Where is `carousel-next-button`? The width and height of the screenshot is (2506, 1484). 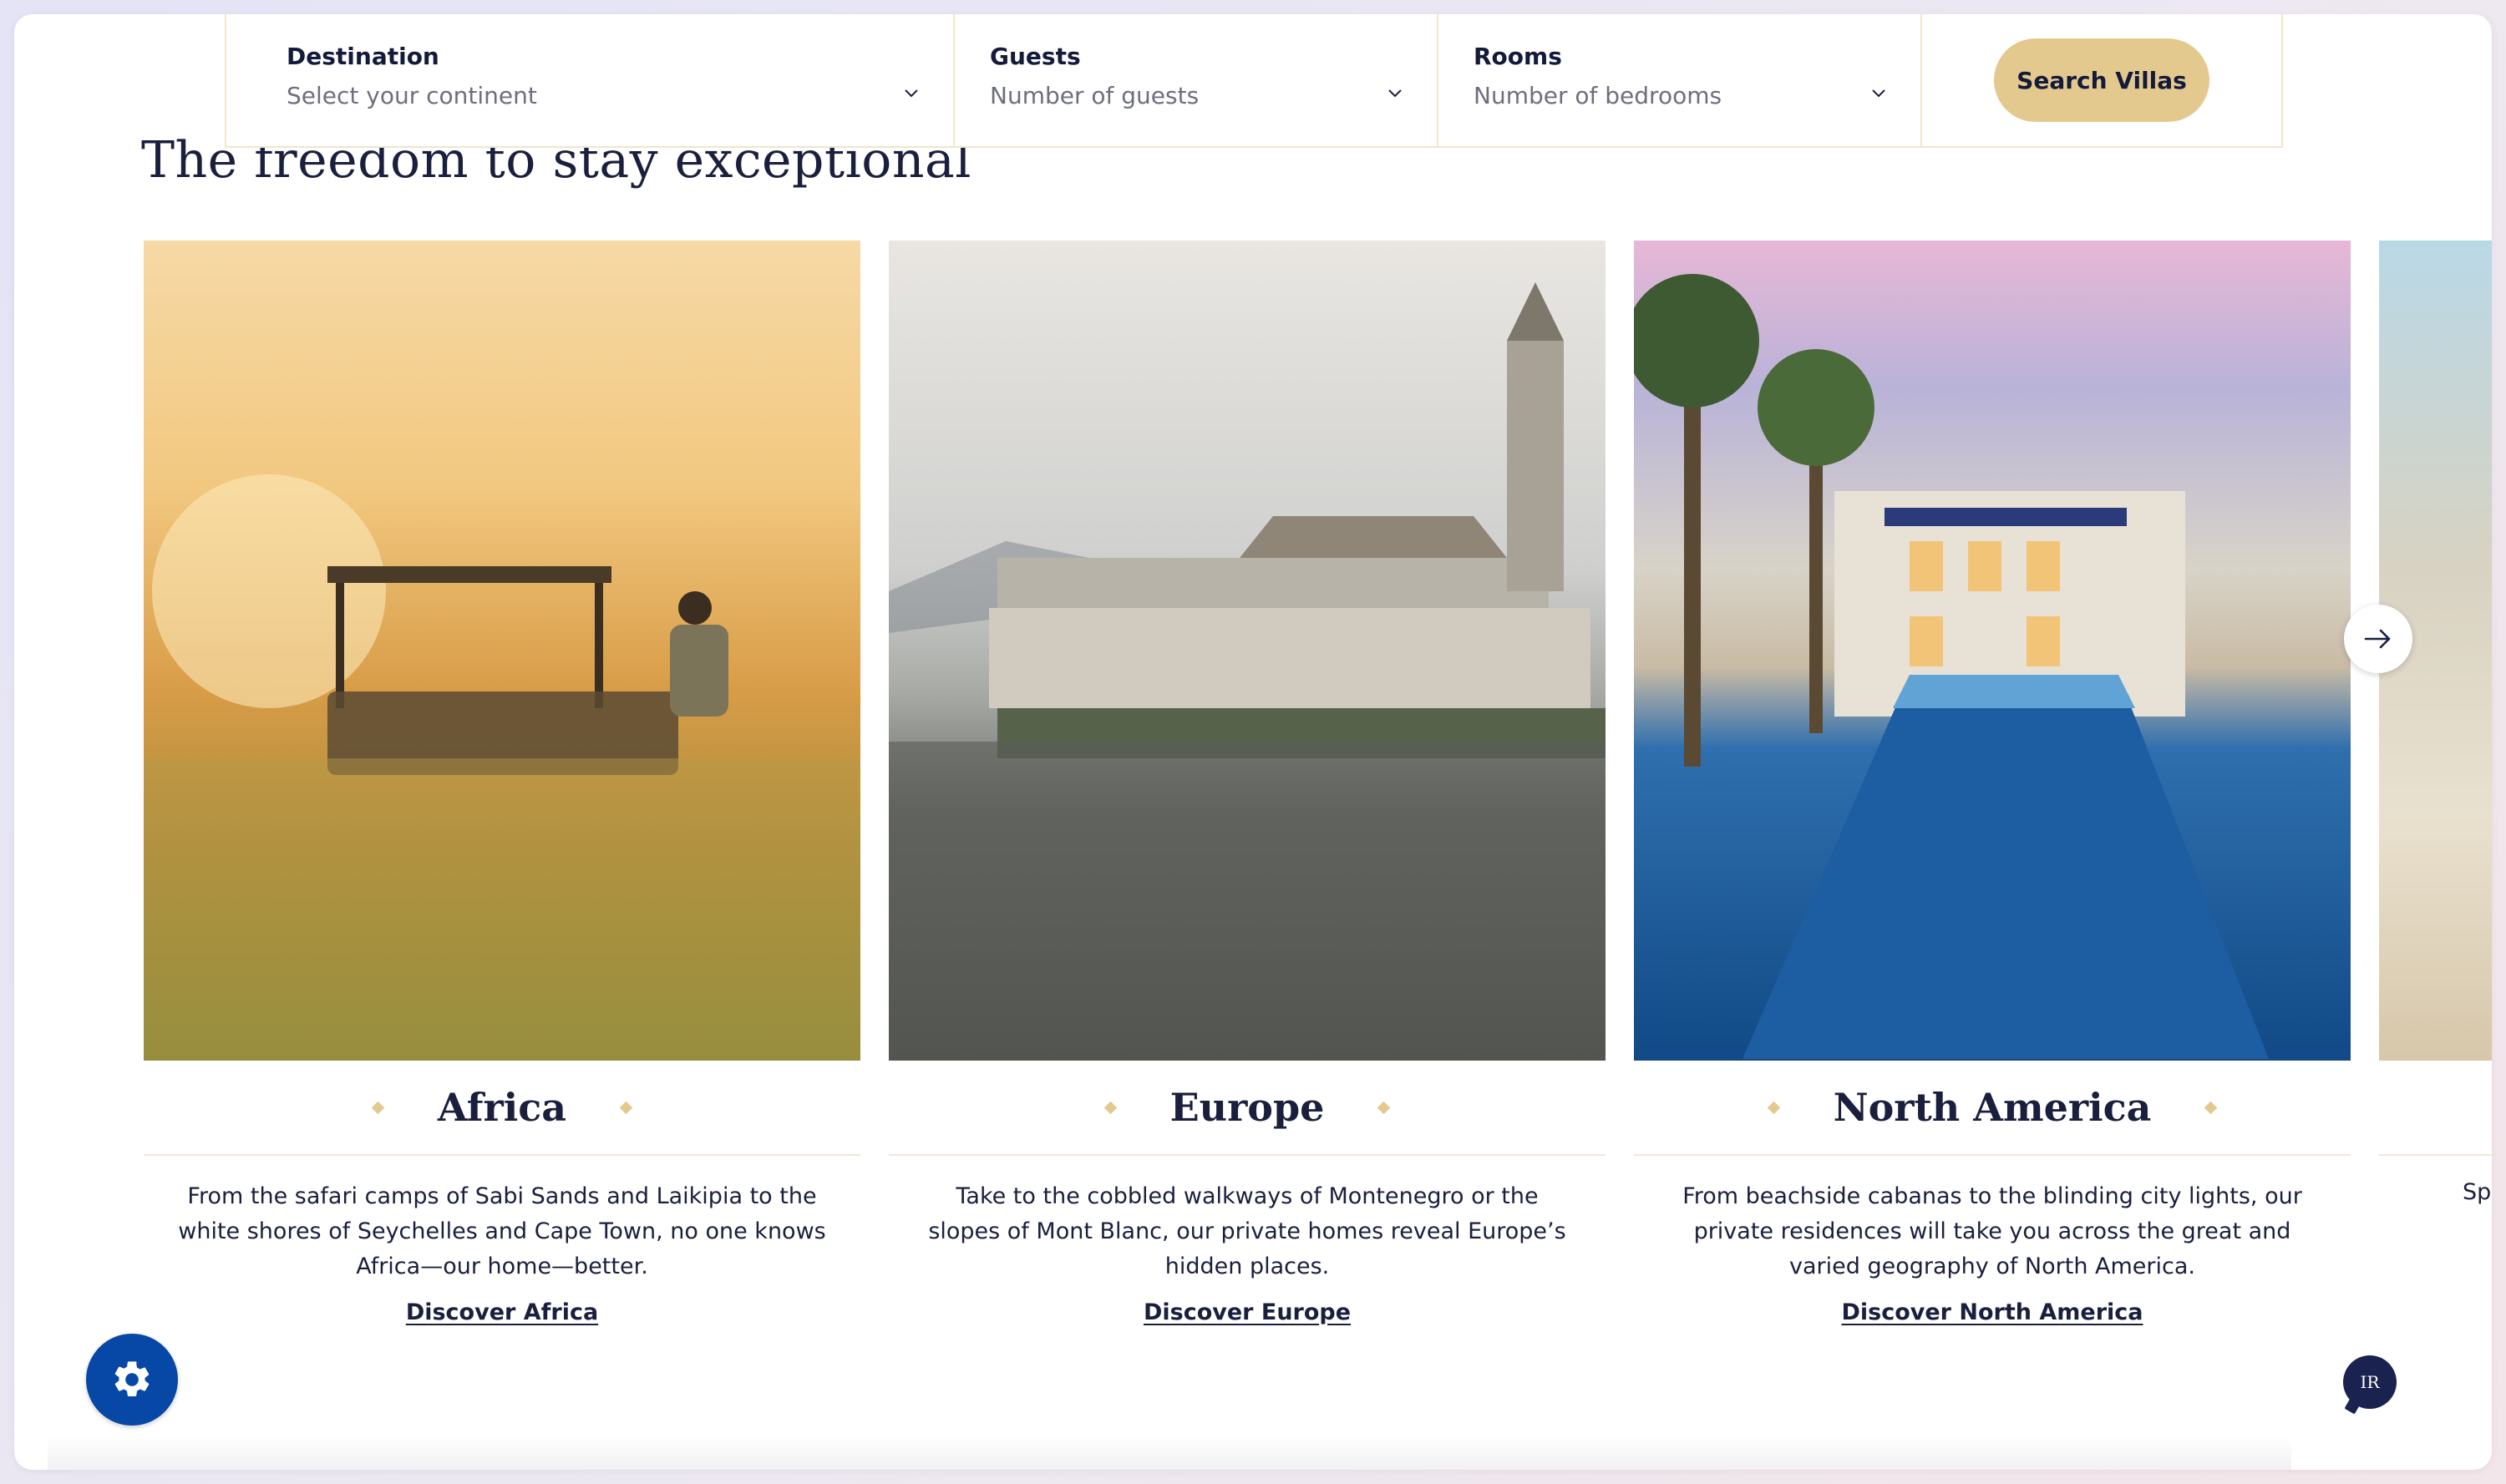 carousel-next-button is located at coordinates (2378, 639).